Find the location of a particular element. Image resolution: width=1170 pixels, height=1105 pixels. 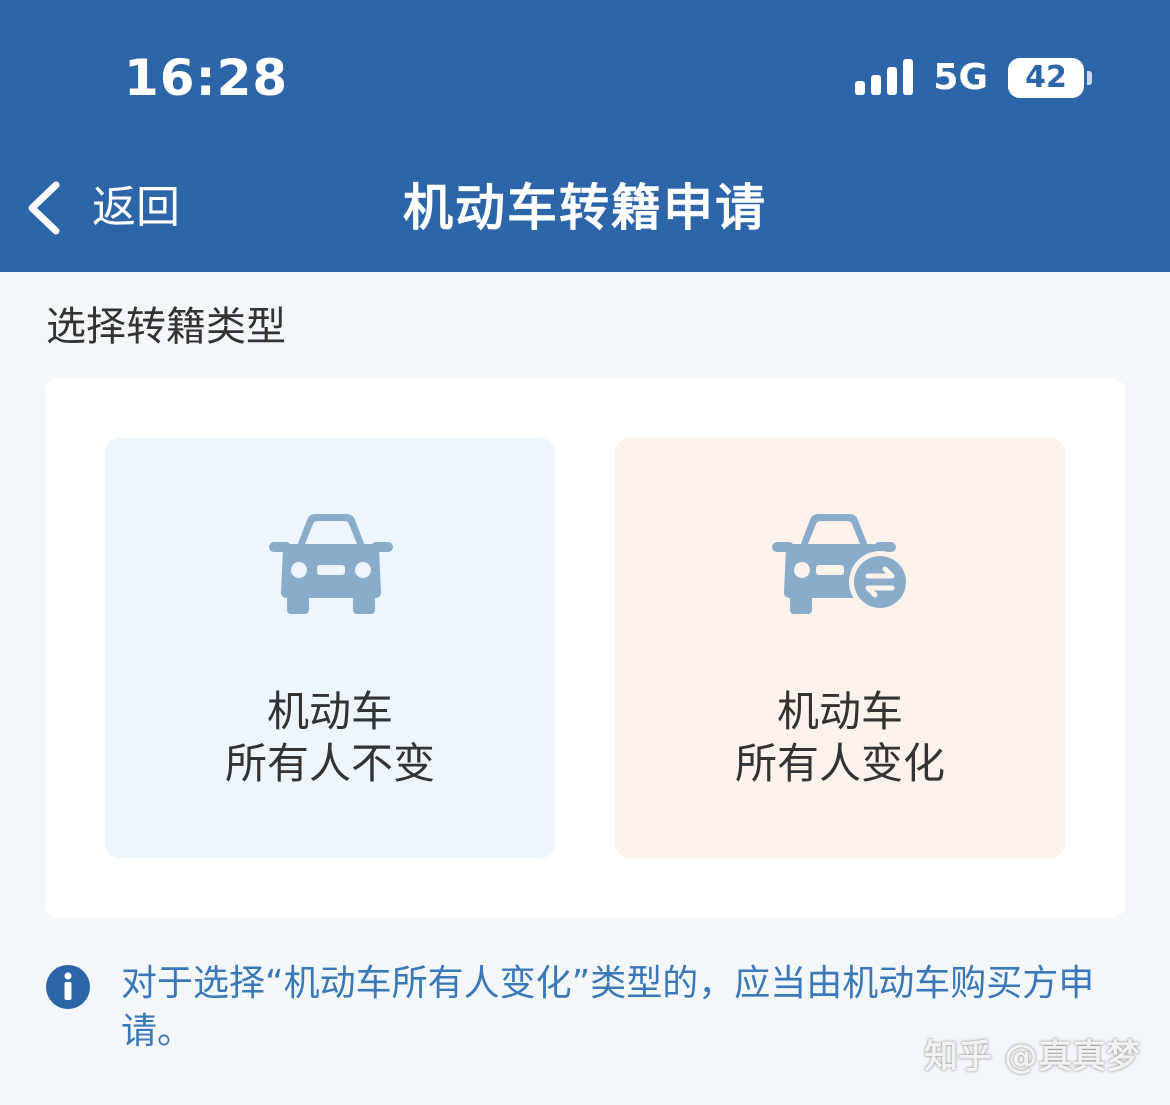

nav-bar: 返回 机动车转籍申请 is located at coordinates (585, 208).